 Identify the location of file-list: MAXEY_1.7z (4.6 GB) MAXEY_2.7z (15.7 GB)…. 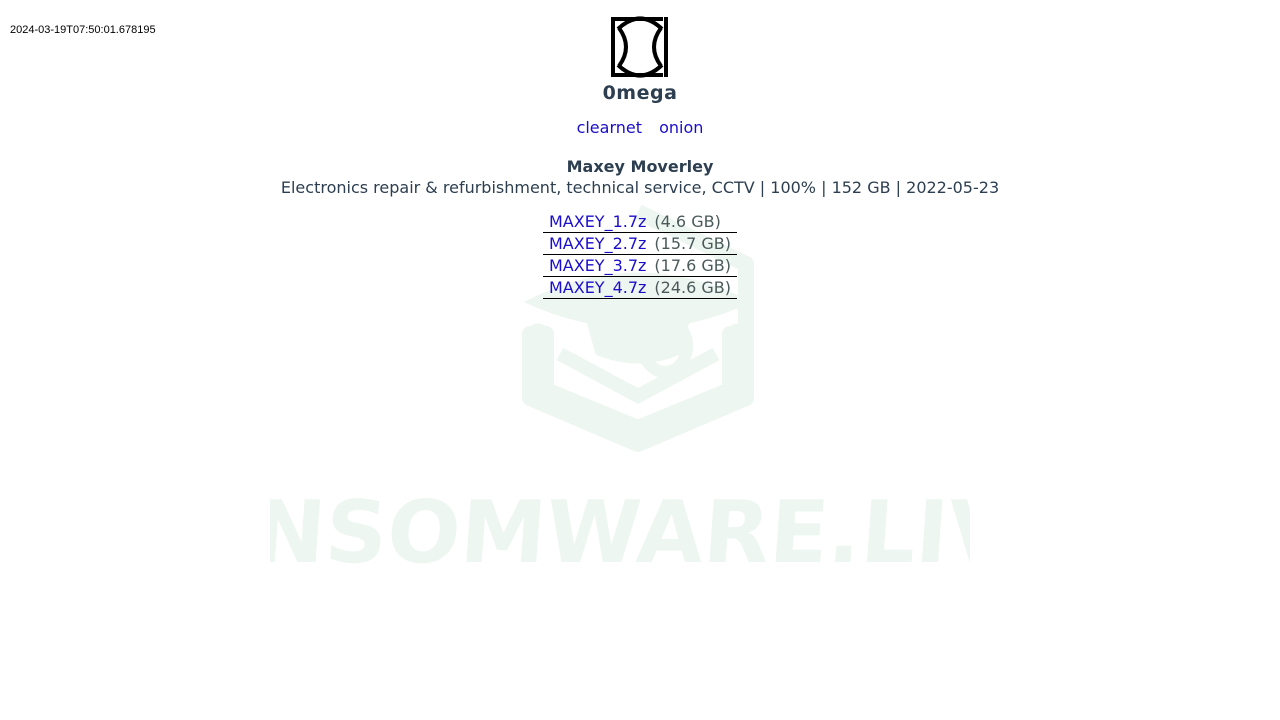
(639, 255).